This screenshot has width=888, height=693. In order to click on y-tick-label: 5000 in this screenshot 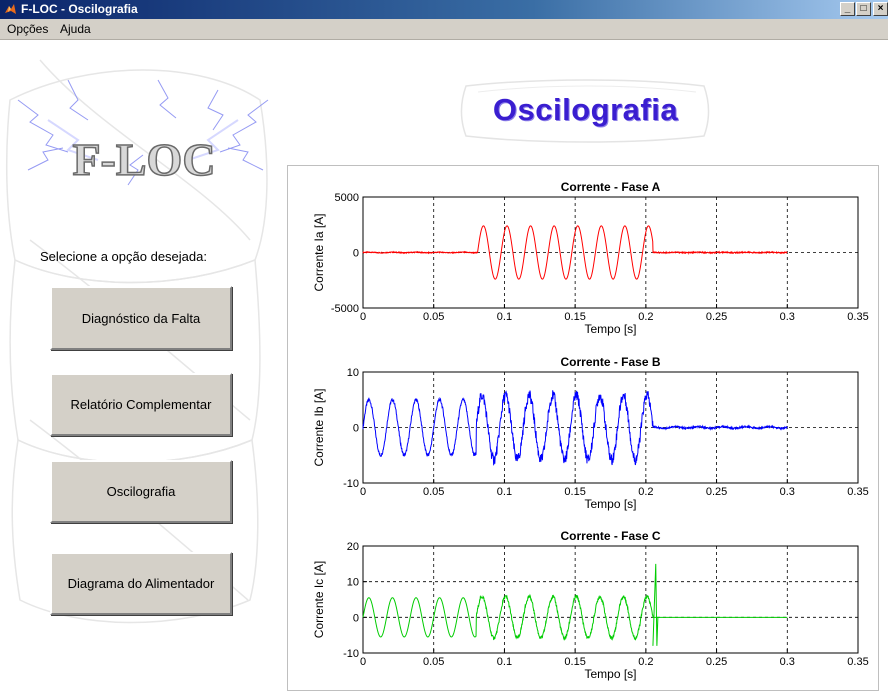, I will do `click(347, 198)`.